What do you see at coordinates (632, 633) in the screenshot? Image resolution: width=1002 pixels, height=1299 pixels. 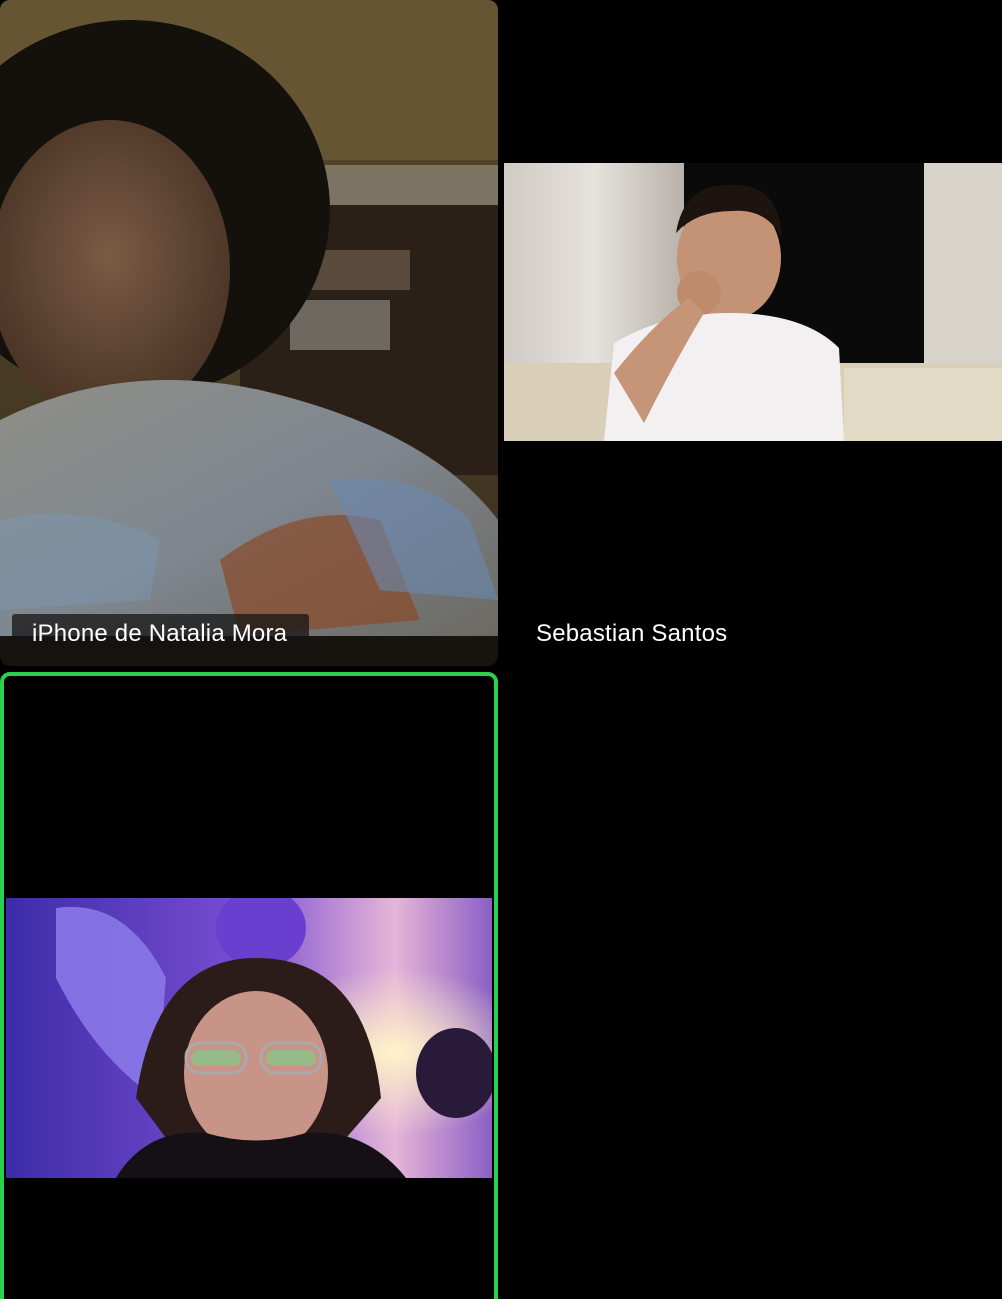 I see `participant-name-label: Sebastian Santos` at bounding box center [632, 633].